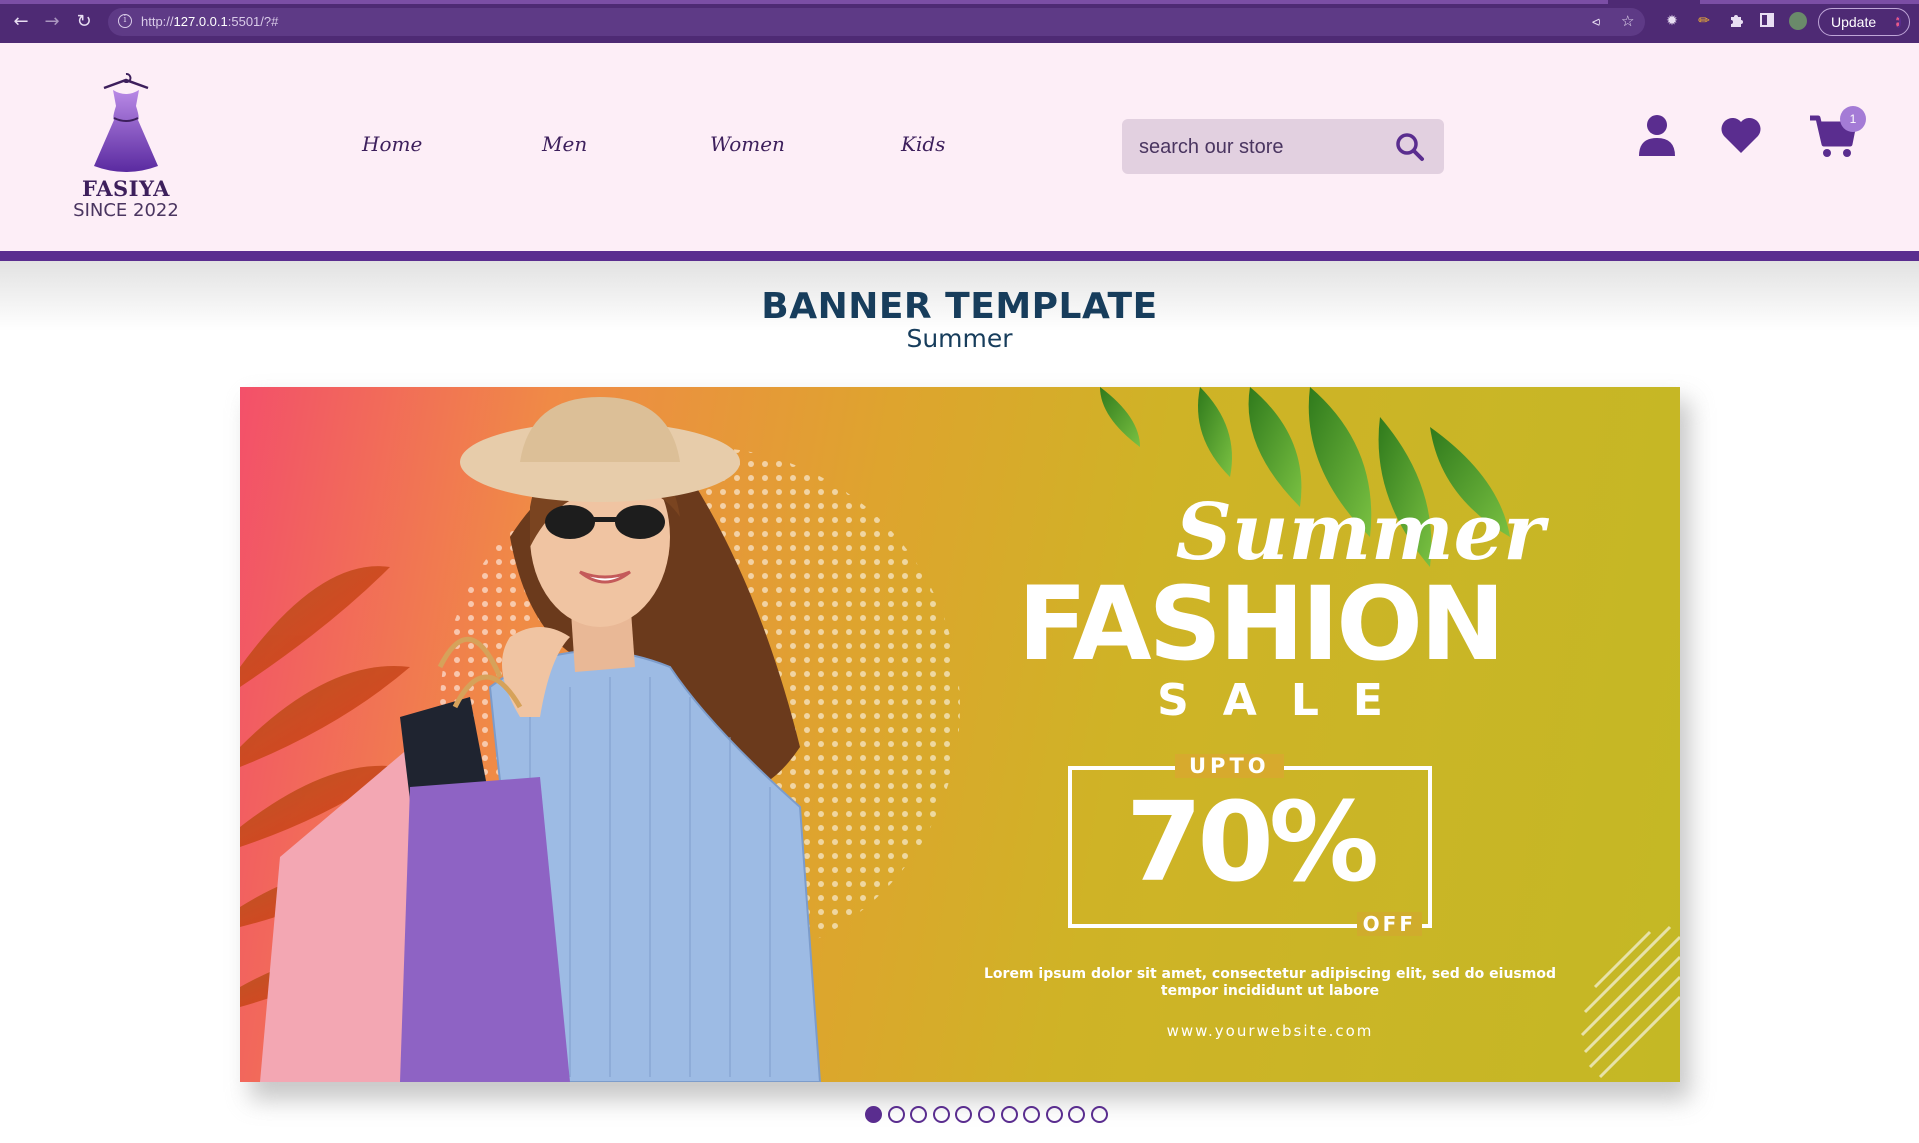  What do you see at coordinates (1389, 924) in the screenshot?
I see `discount-off: OFF` at bounding box center [1389, 924].